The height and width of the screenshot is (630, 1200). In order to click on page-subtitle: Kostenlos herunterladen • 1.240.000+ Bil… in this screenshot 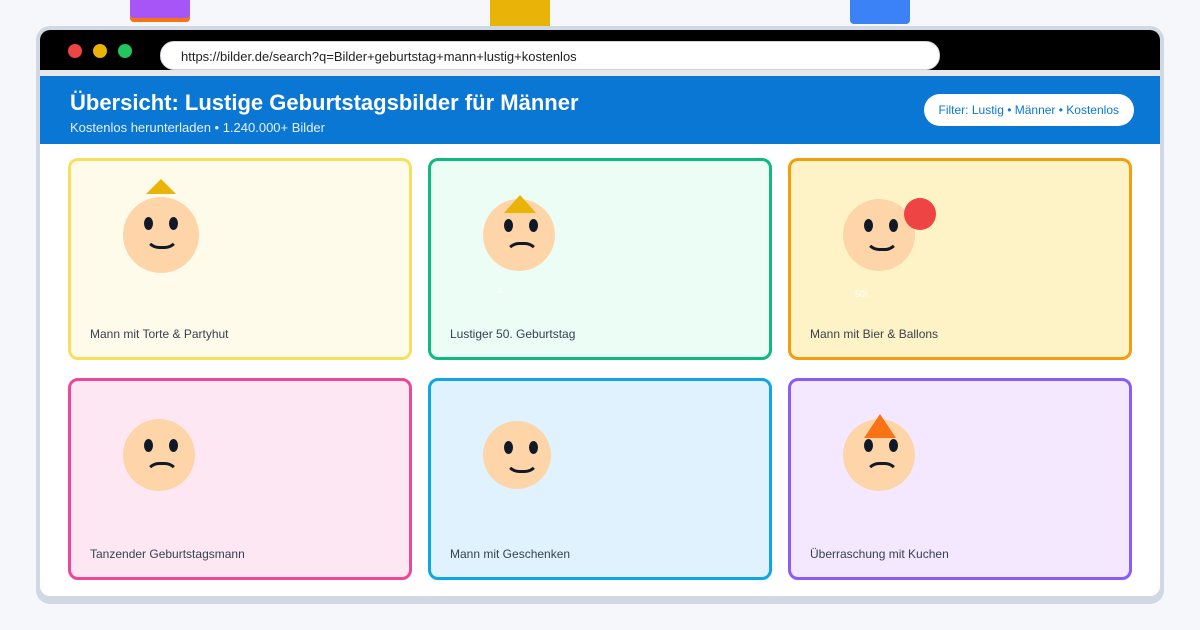, I will do `click(197, 127)`.